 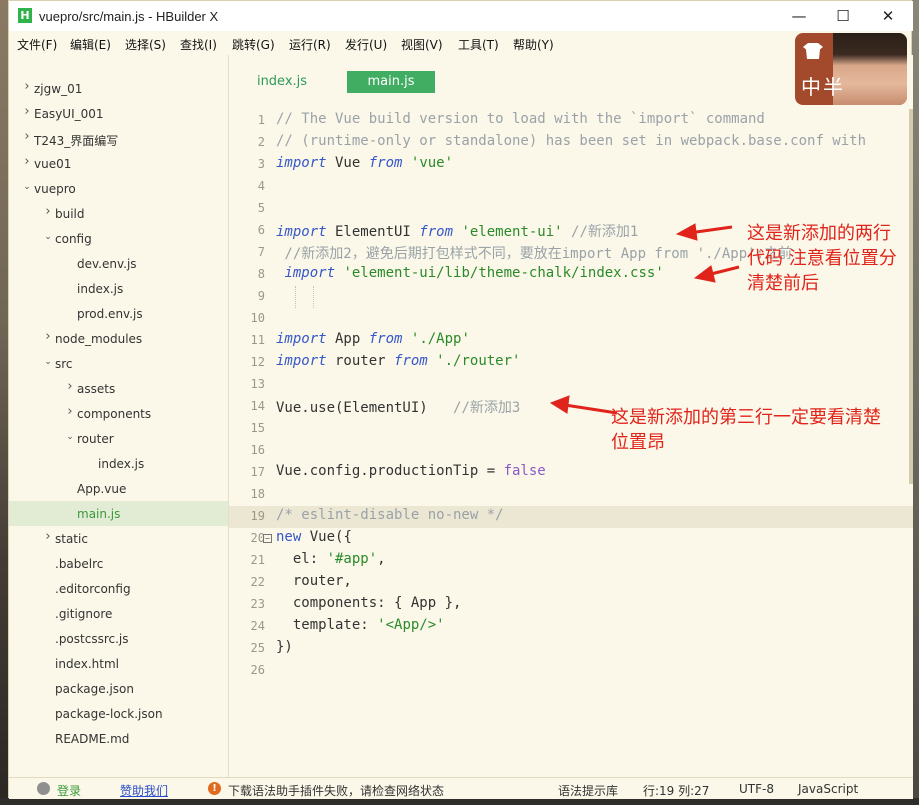 I want to click on code-line: 19 /* eslint-disable no-new */, so click(x=571, y=517).